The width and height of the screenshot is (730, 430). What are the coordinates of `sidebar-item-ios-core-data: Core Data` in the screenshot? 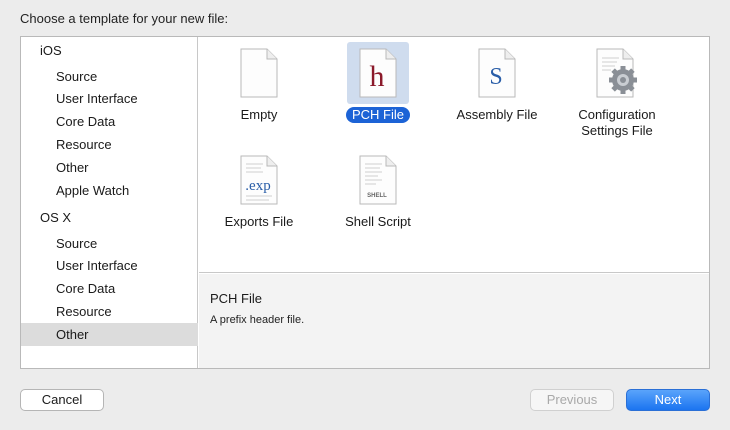 It's located at (109, 121).